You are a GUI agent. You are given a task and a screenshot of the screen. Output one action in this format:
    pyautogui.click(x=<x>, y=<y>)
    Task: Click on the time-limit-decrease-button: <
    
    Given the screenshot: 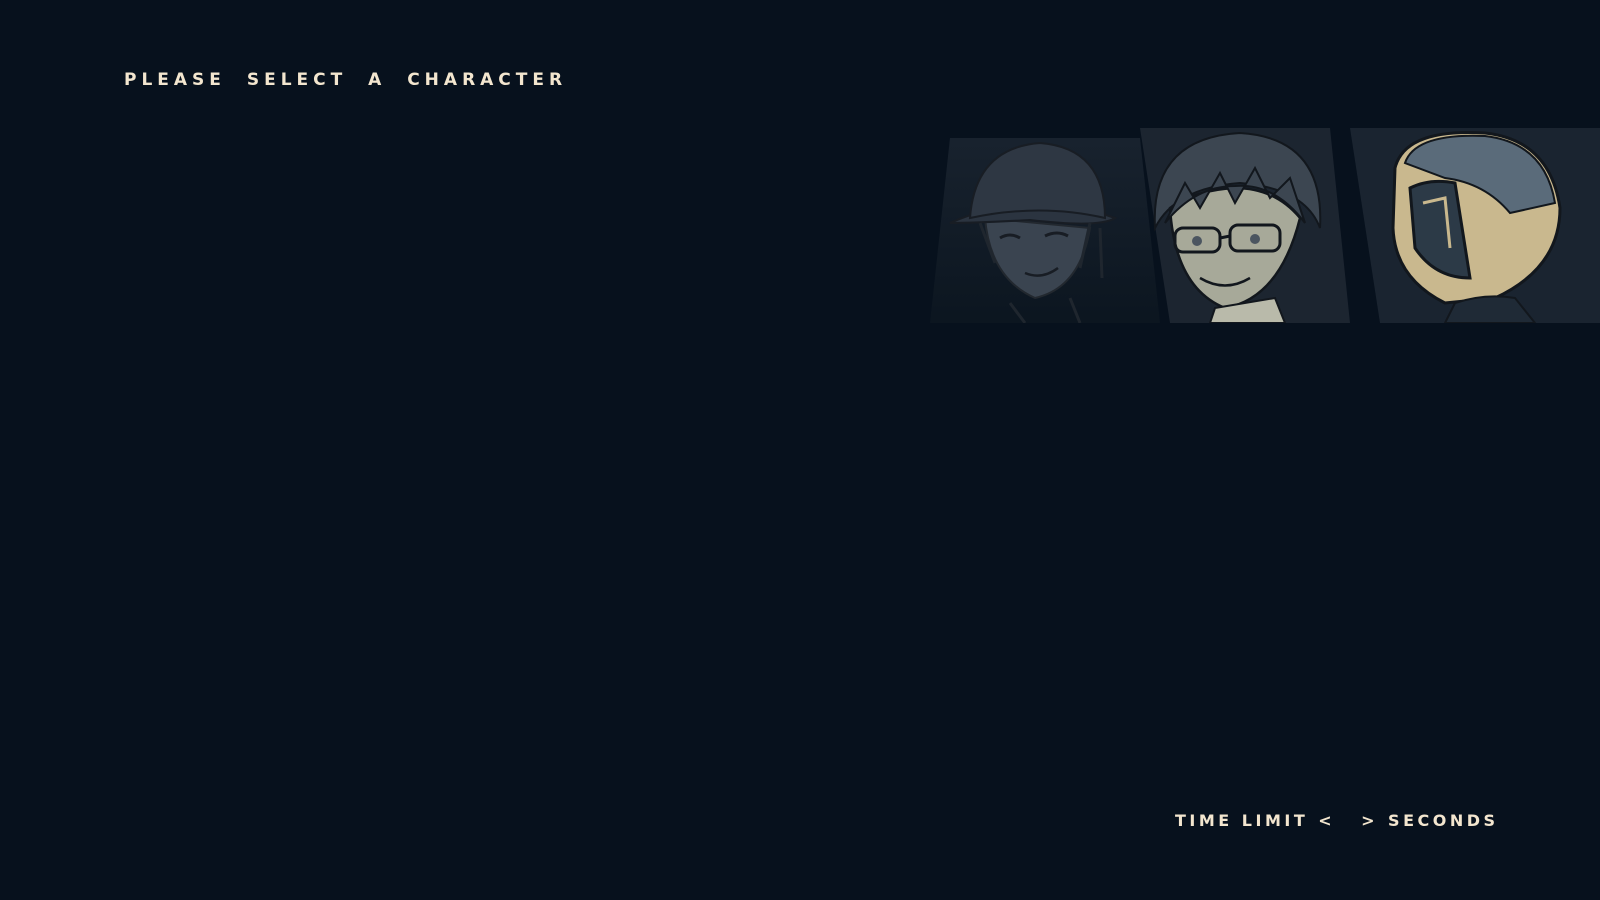 What is the action you would take?
    pyautogui.click(x=1326, y=820)
    